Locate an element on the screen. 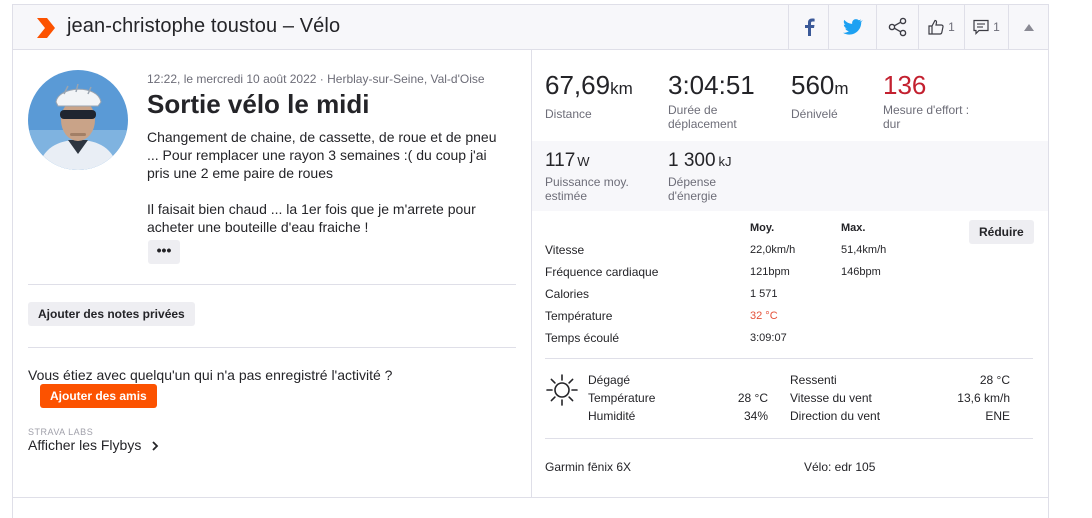 This screenshot has height=518, width=1092. detail-max-speed: 51,4km/h is located at coordinates (864, 250).